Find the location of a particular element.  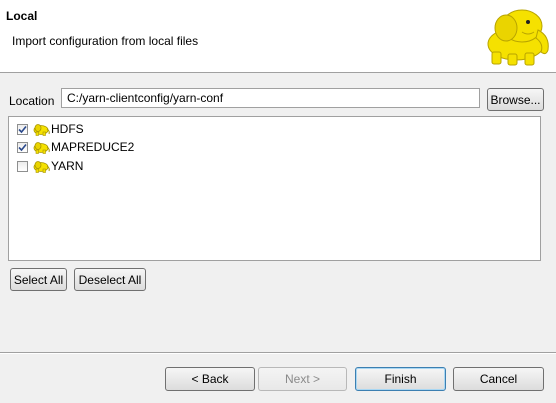

yarn-checkbox is located at coordinates (22, 166).